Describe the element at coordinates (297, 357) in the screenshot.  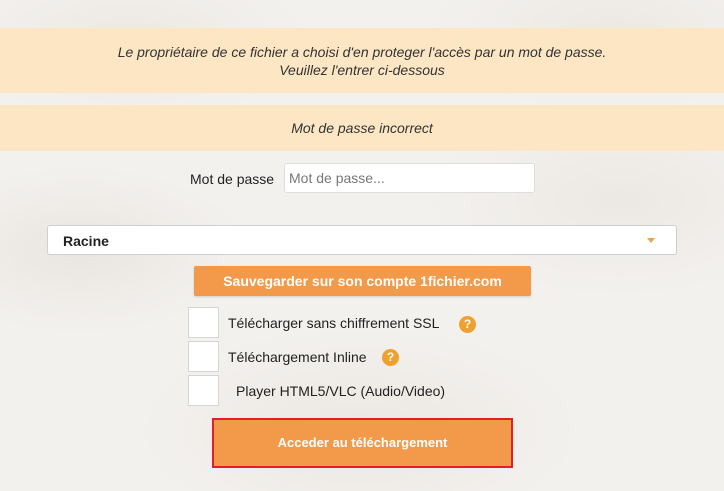
I see `option-label-inline-download: Téléchargement Inline` at that location.